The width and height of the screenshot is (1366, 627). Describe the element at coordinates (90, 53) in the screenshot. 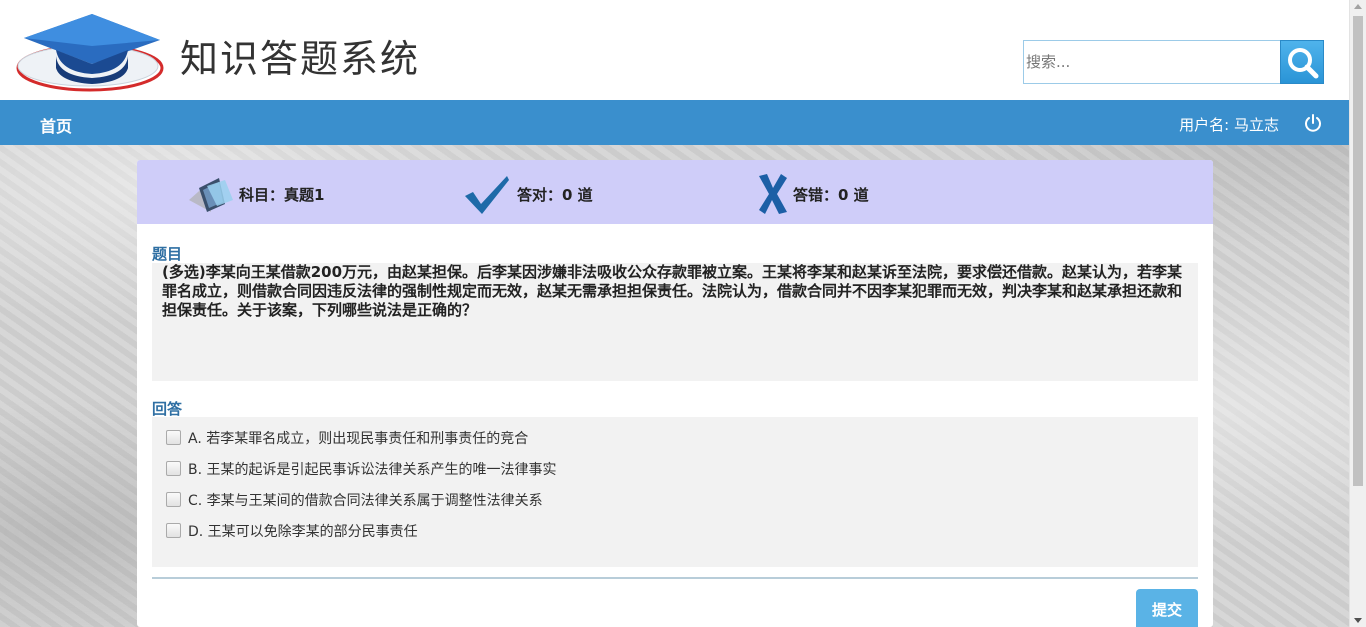

I see `graduation-cap-logo` at that location.